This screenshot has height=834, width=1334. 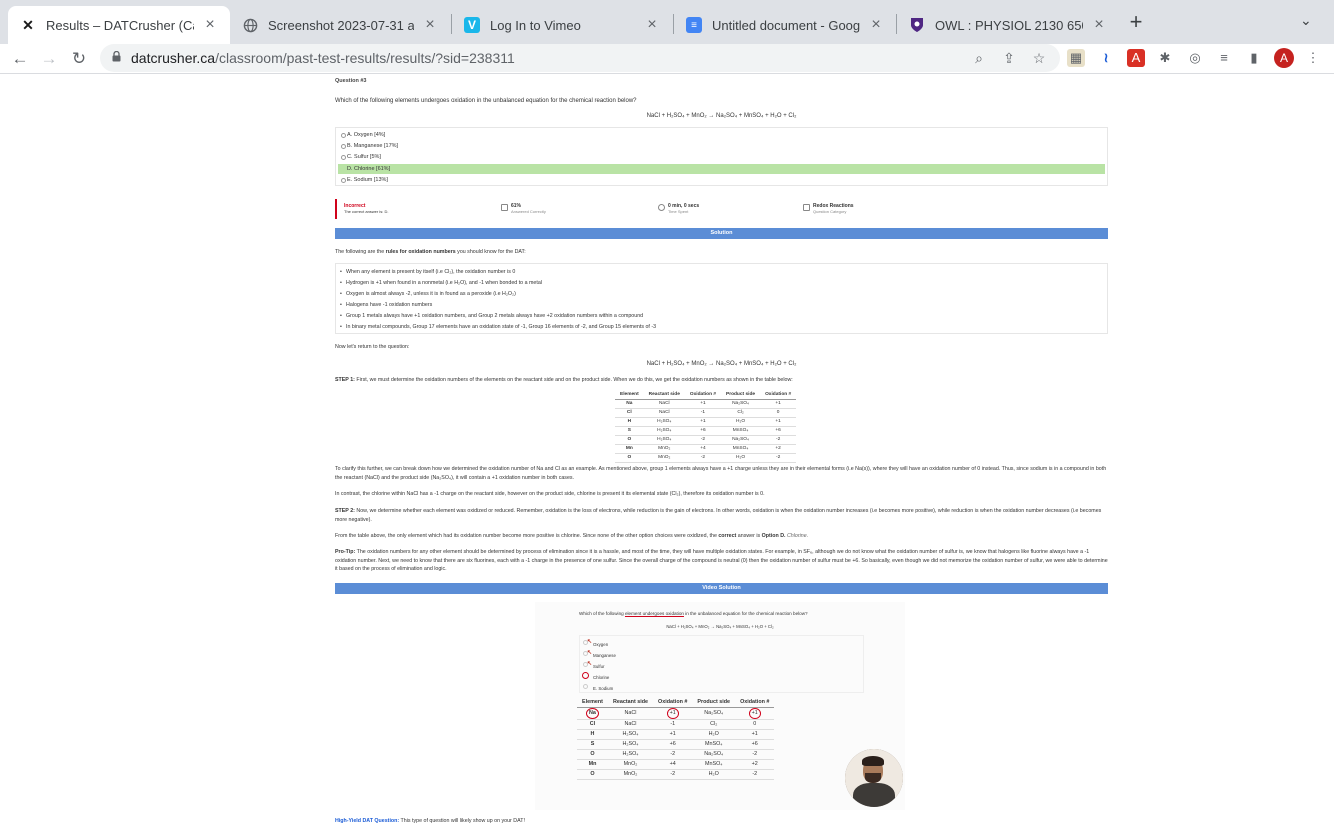 I want to click on cross-mark-icon: ↖, so click(x=590, y=664).